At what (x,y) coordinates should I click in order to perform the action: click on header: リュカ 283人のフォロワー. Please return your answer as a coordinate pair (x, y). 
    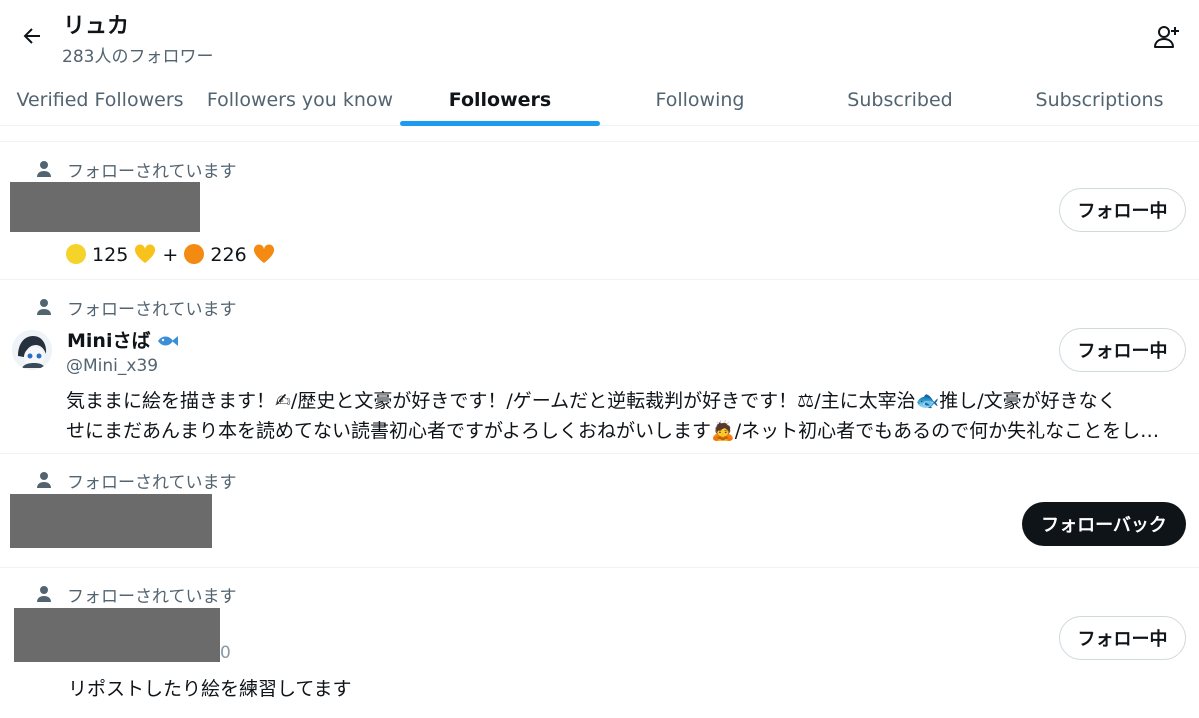
    Looking at the image, I should click on (599, 35).